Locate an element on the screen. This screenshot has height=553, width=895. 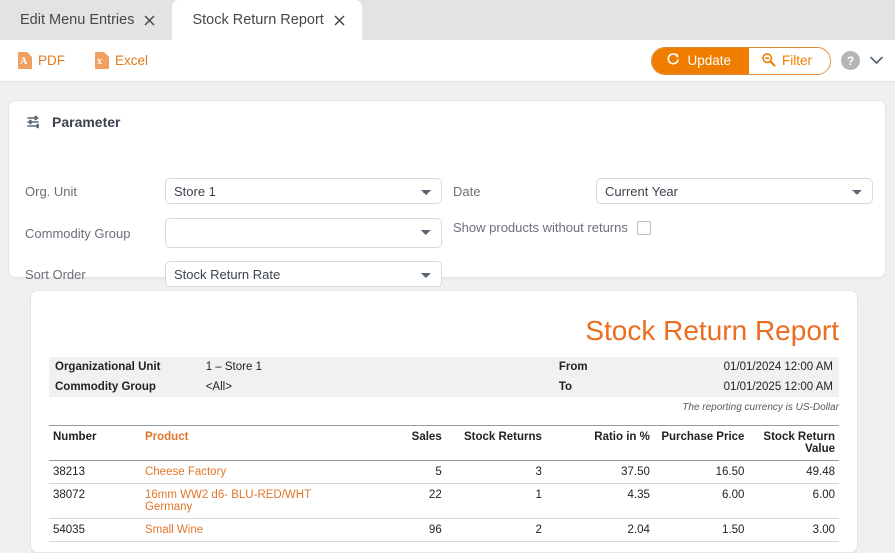
cell-ratio: 2.04 is located at coordinates (599, 530).